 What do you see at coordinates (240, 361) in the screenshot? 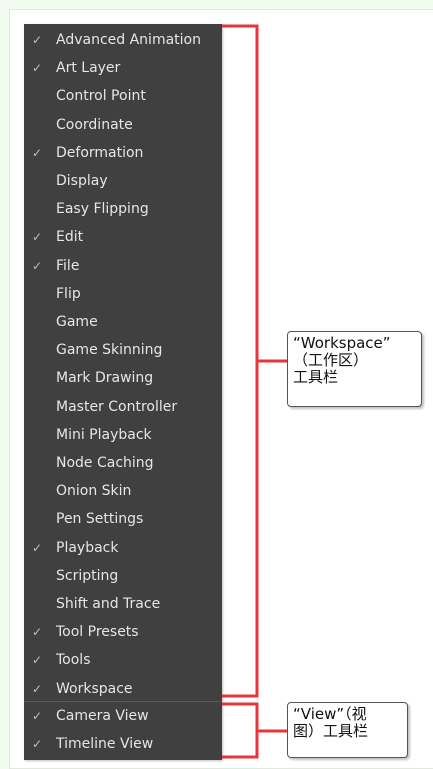
I see `workspace-bracket` at bounding box center [240, 361].